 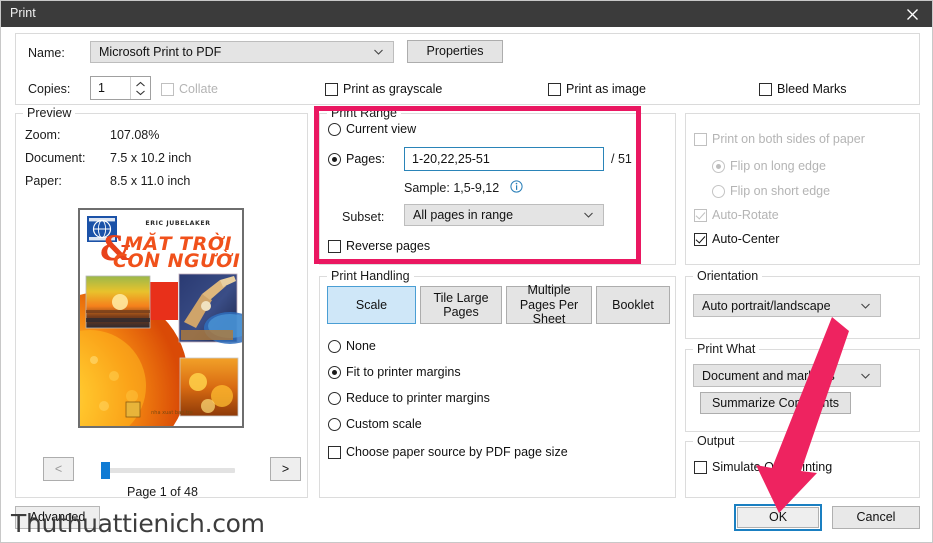 What do you see at coordinates (716, 441) in the screenshot?
I see `output-group-title: Output` at bounding box center [716, 441].